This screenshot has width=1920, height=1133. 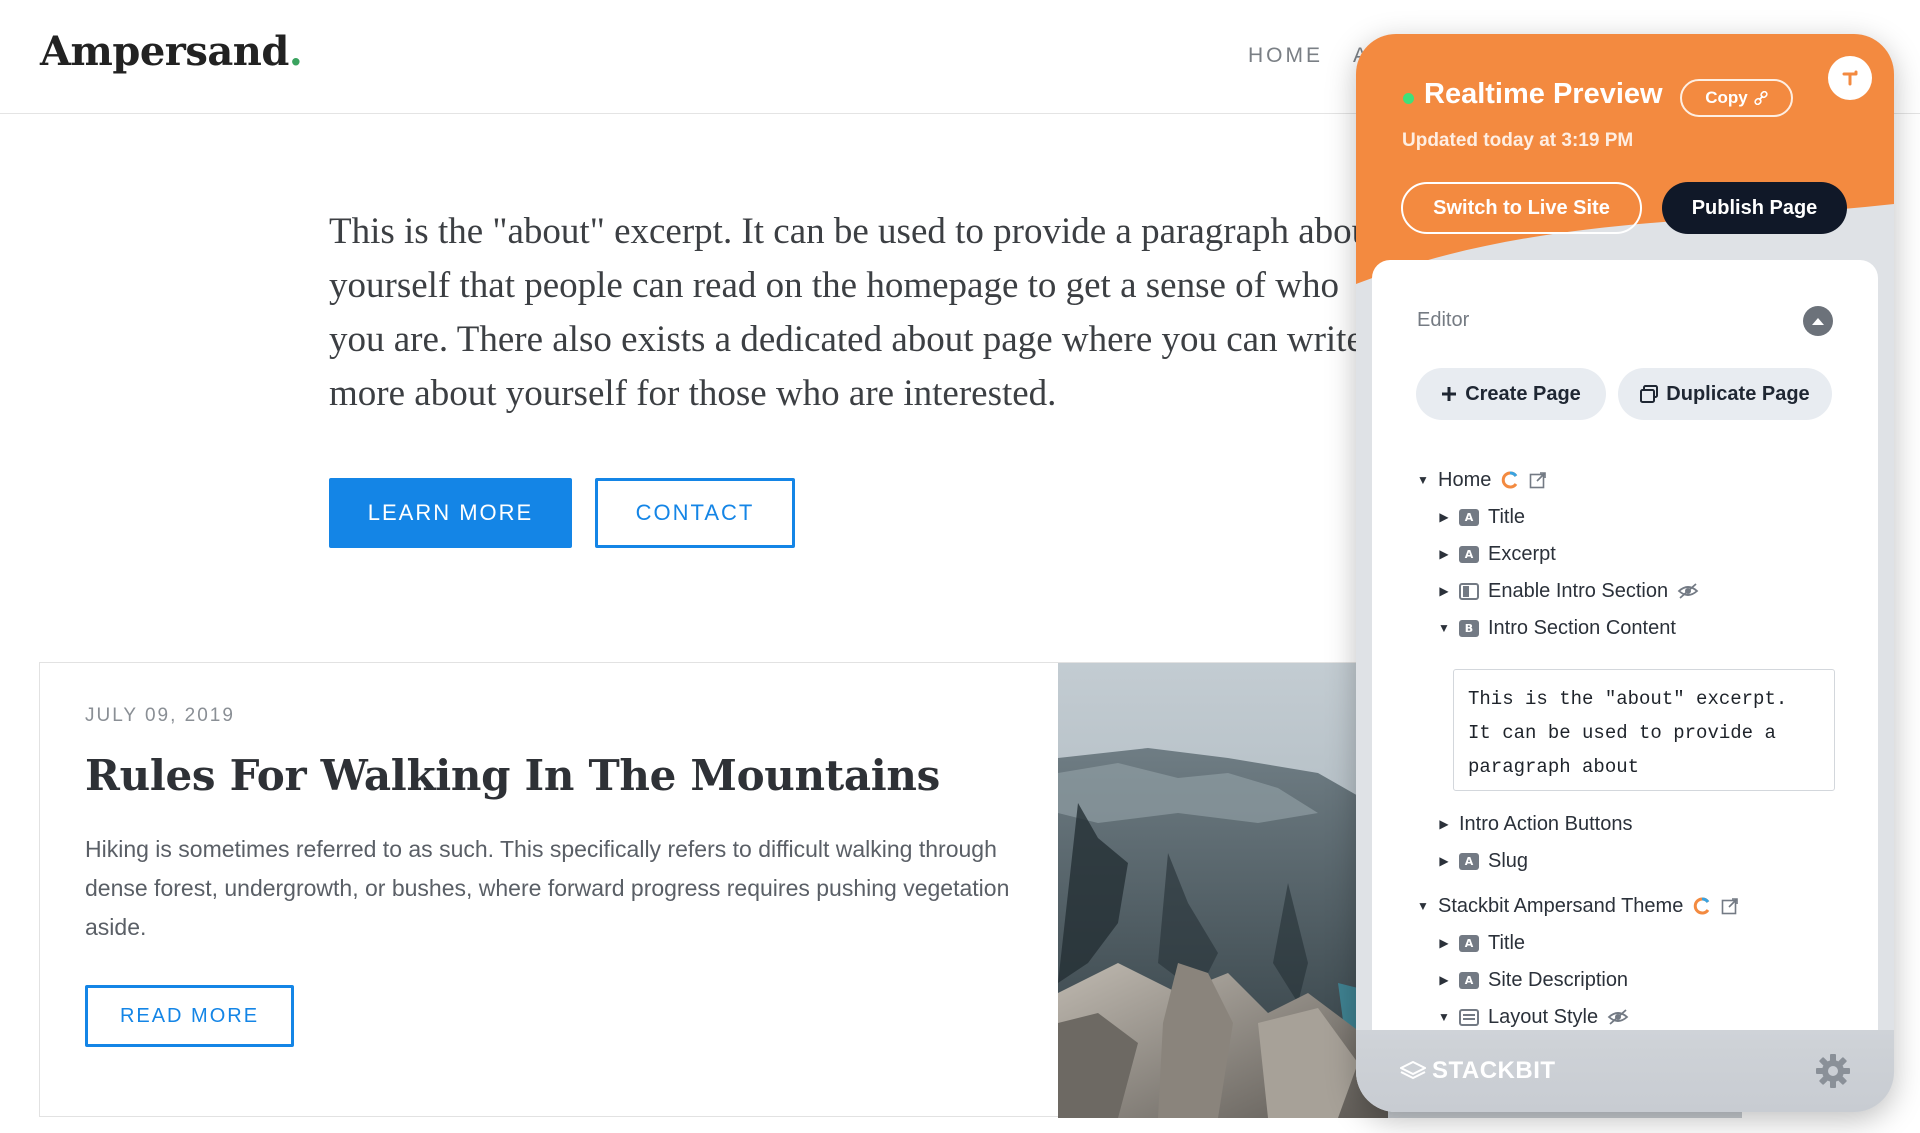 I want to click on read-more-button: READ MORE, so click(x=189, y=1016).